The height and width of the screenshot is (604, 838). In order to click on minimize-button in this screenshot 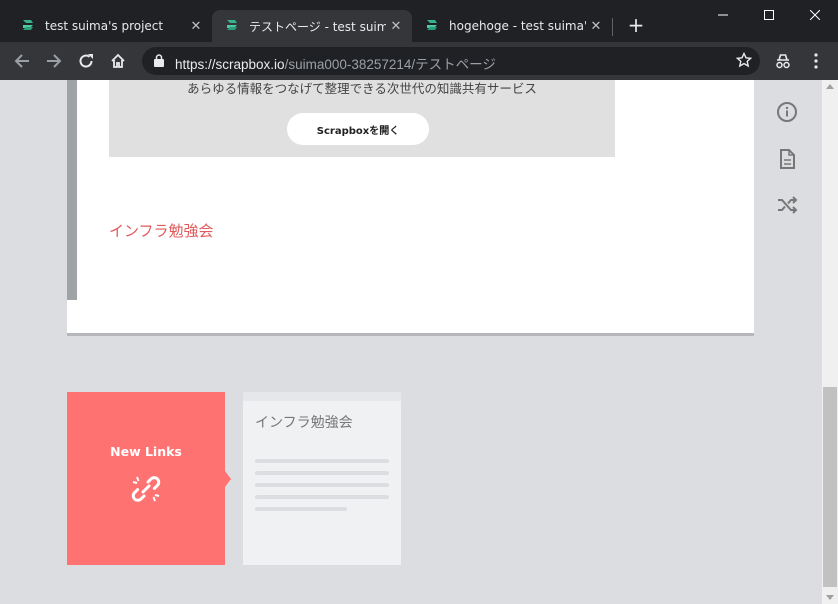, I will do `click(723, 15)`.